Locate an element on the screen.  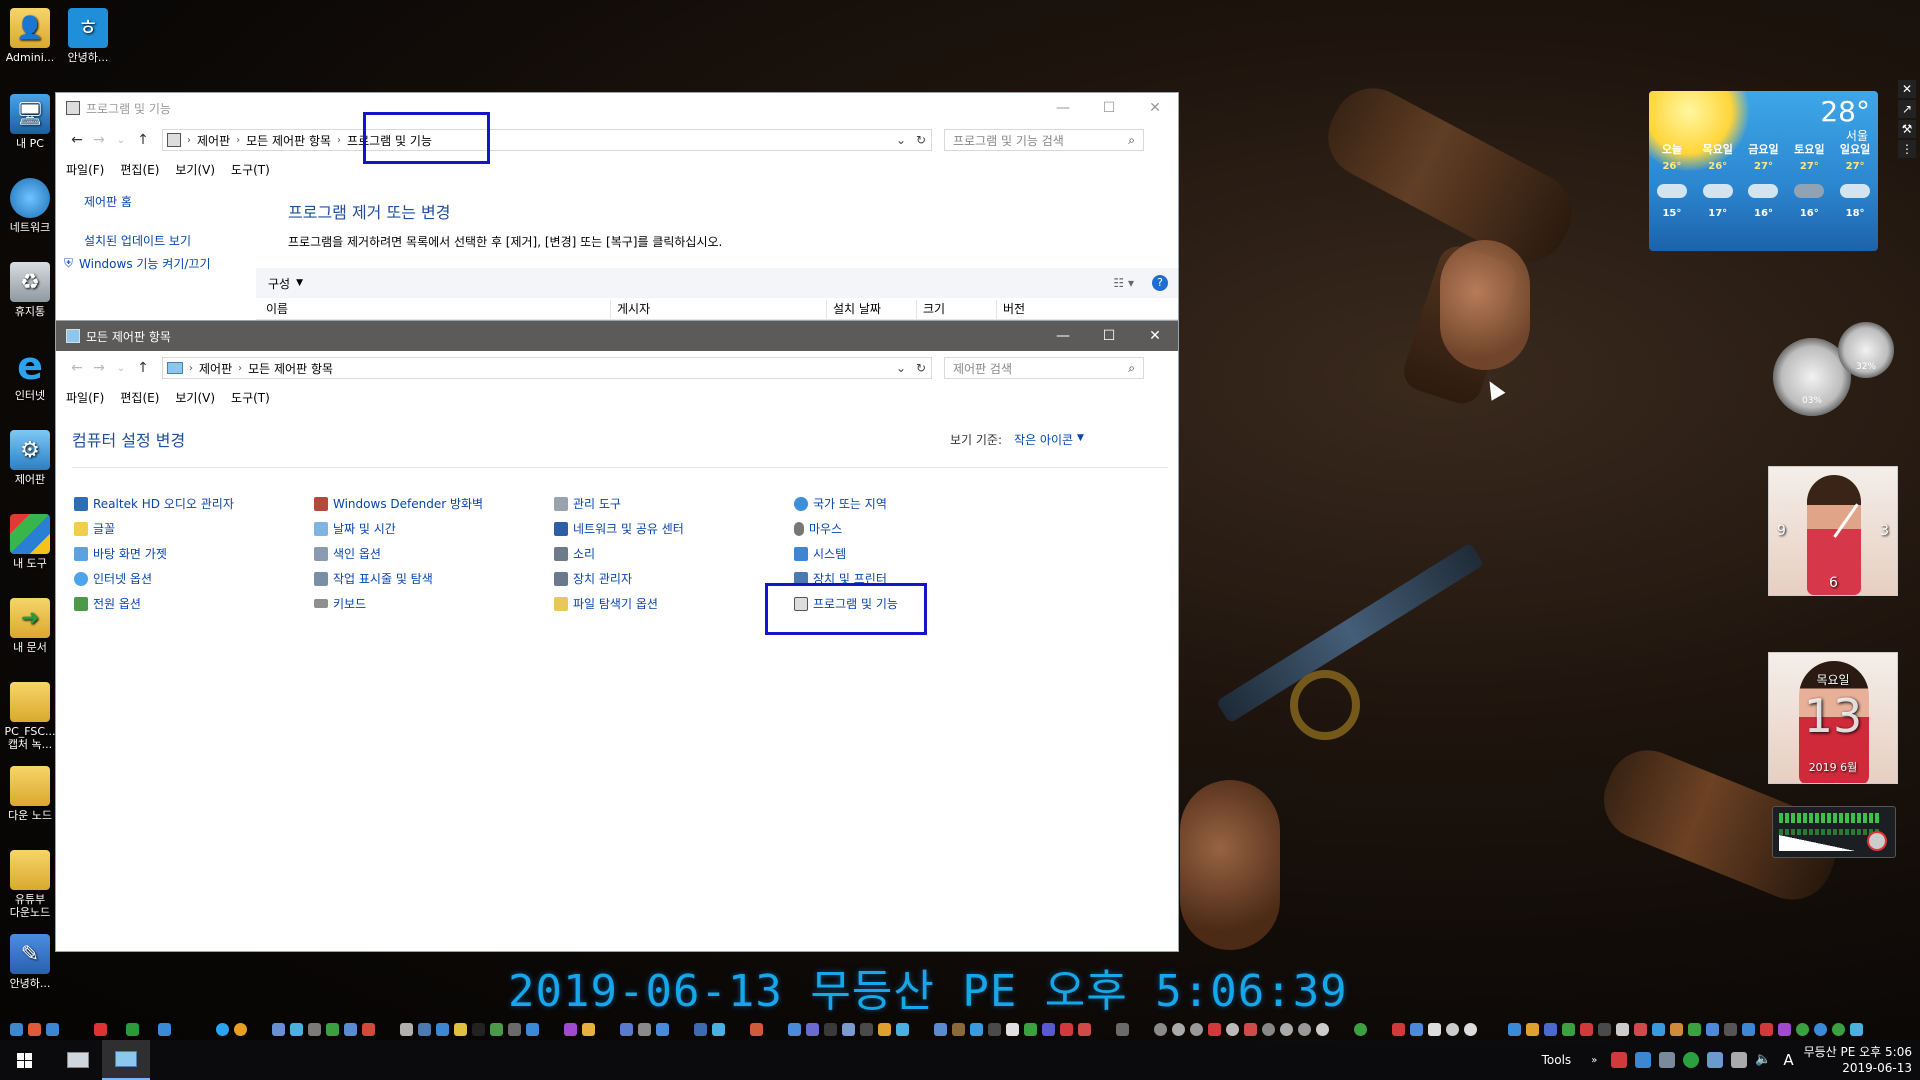
chevron-down-icon: ⌄ is located at coordinates (901, 368).